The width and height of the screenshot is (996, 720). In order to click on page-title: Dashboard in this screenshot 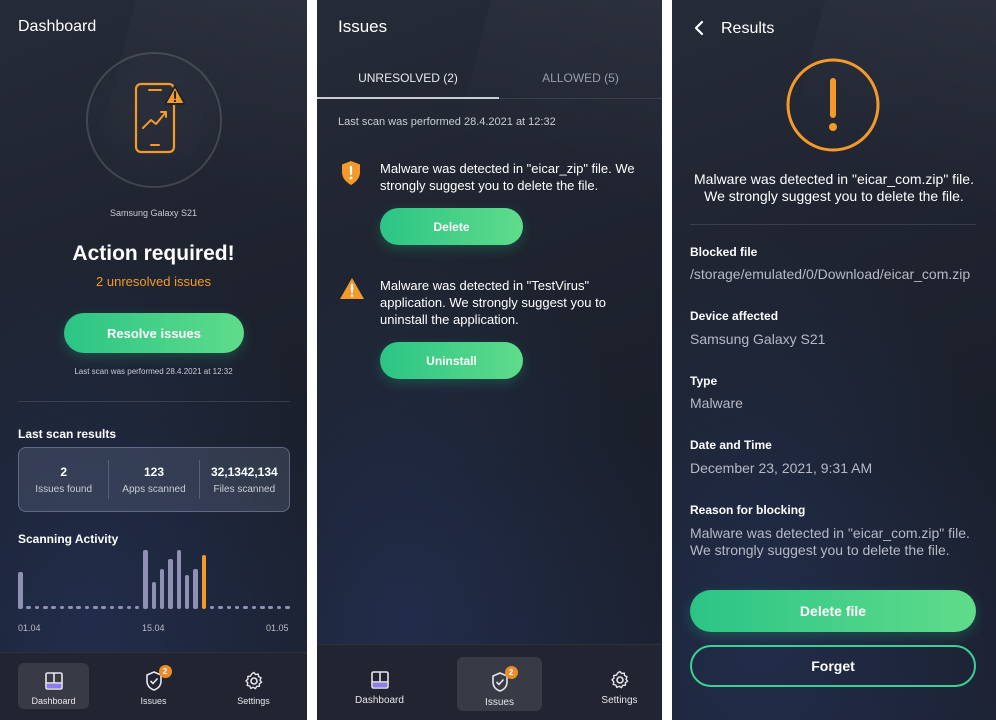, I will do `click(57, 26)`.